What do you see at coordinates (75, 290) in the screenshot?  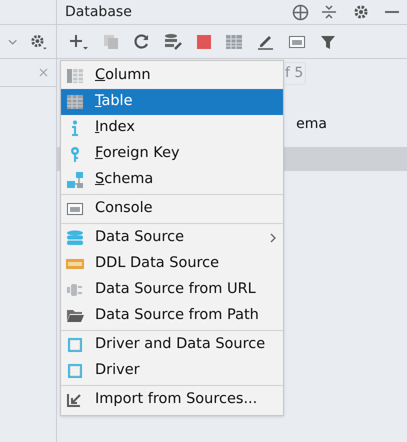 I see `plug-icon` at bounding box center [75, 290].